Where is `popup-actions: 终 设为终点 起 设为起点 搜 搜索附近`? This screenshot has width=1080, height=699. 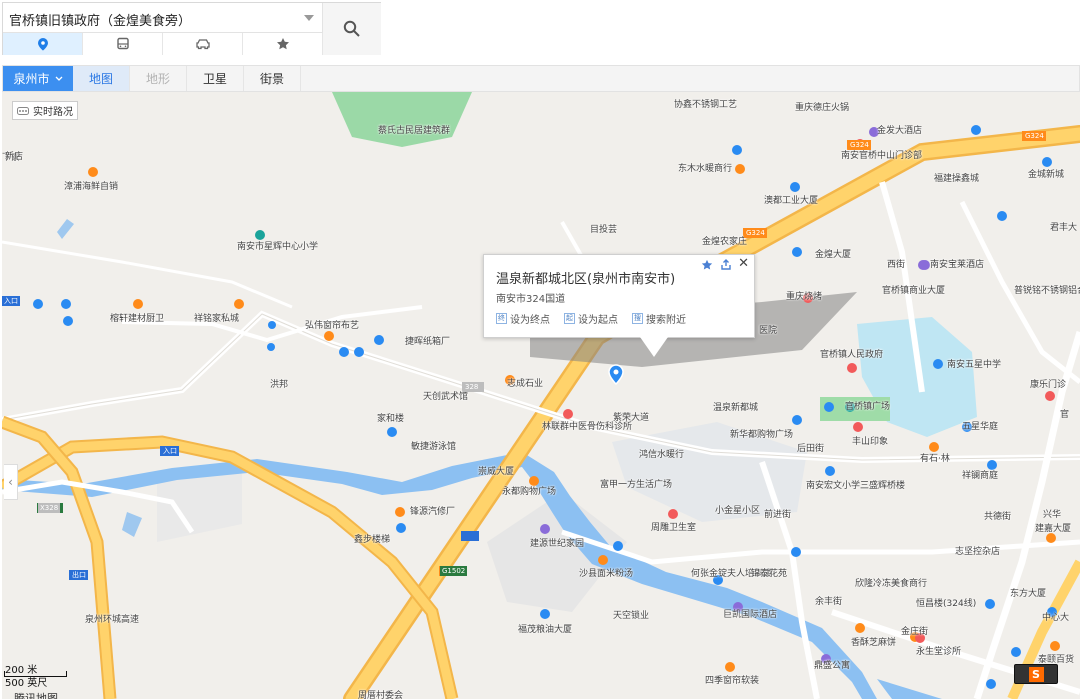 popup-actions: 终 设为终点 起 设为起点 搜 搜索附近 is located at coordinates (591, 318).